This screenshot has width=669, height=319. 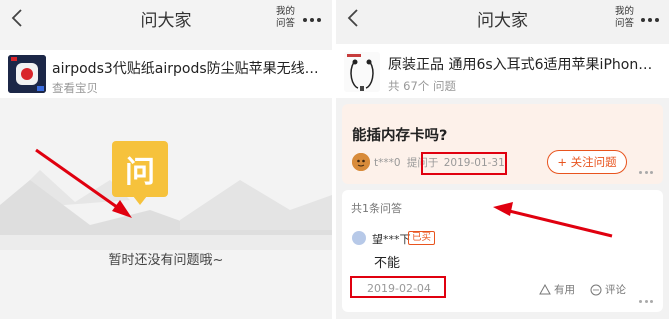 What do you see at coordinates (387, 263) in the screenshot?
I see `answer-text: 不能` at bounding box center [387, 263].